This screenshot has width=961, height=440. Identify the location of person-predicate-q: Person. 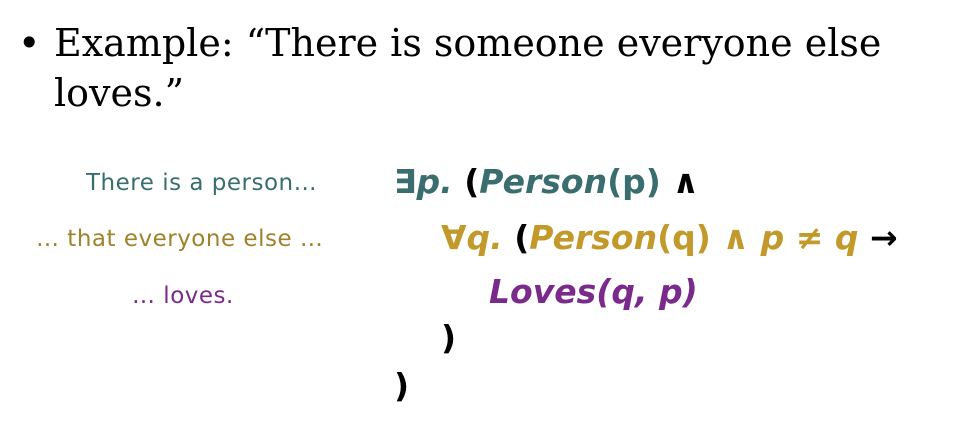
(593, 237).